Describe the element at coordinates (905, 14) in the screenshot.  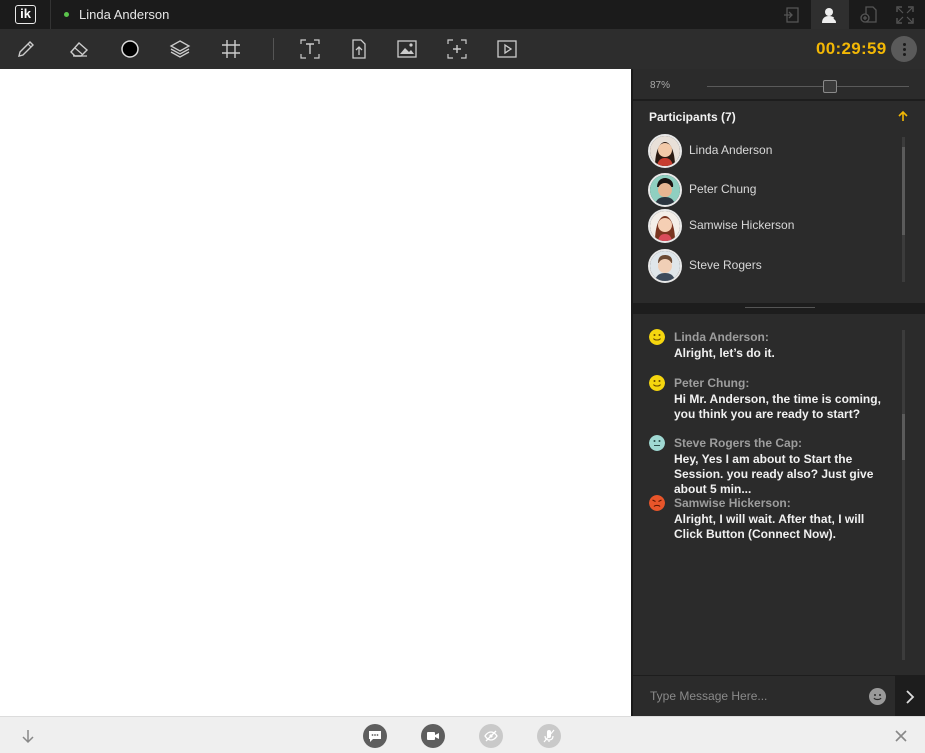
I see `fullscreen-icon` at that location.